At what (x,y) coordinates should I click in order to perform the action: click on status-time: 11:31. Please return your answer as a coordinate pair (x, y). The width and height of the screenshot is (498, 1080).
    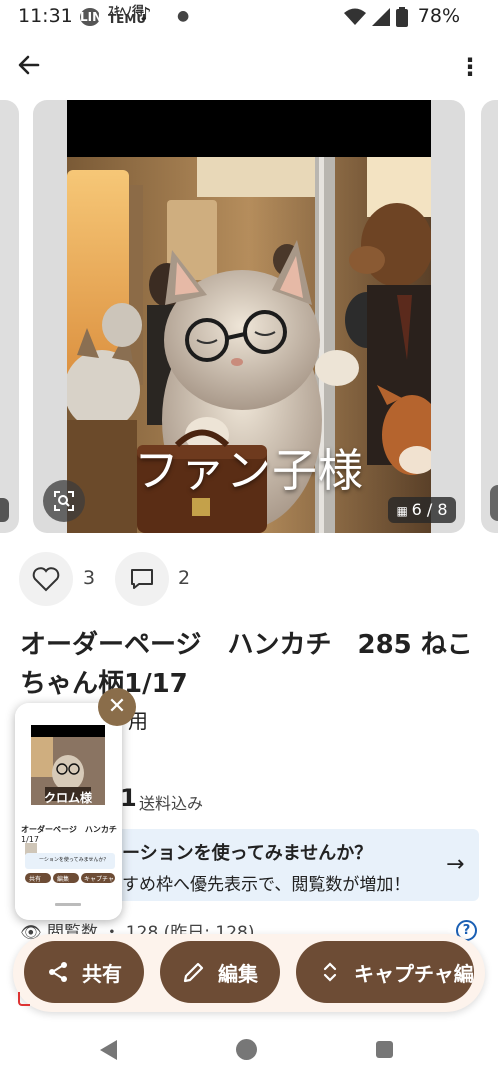
    Looking at the image, I should click on (45, 16).